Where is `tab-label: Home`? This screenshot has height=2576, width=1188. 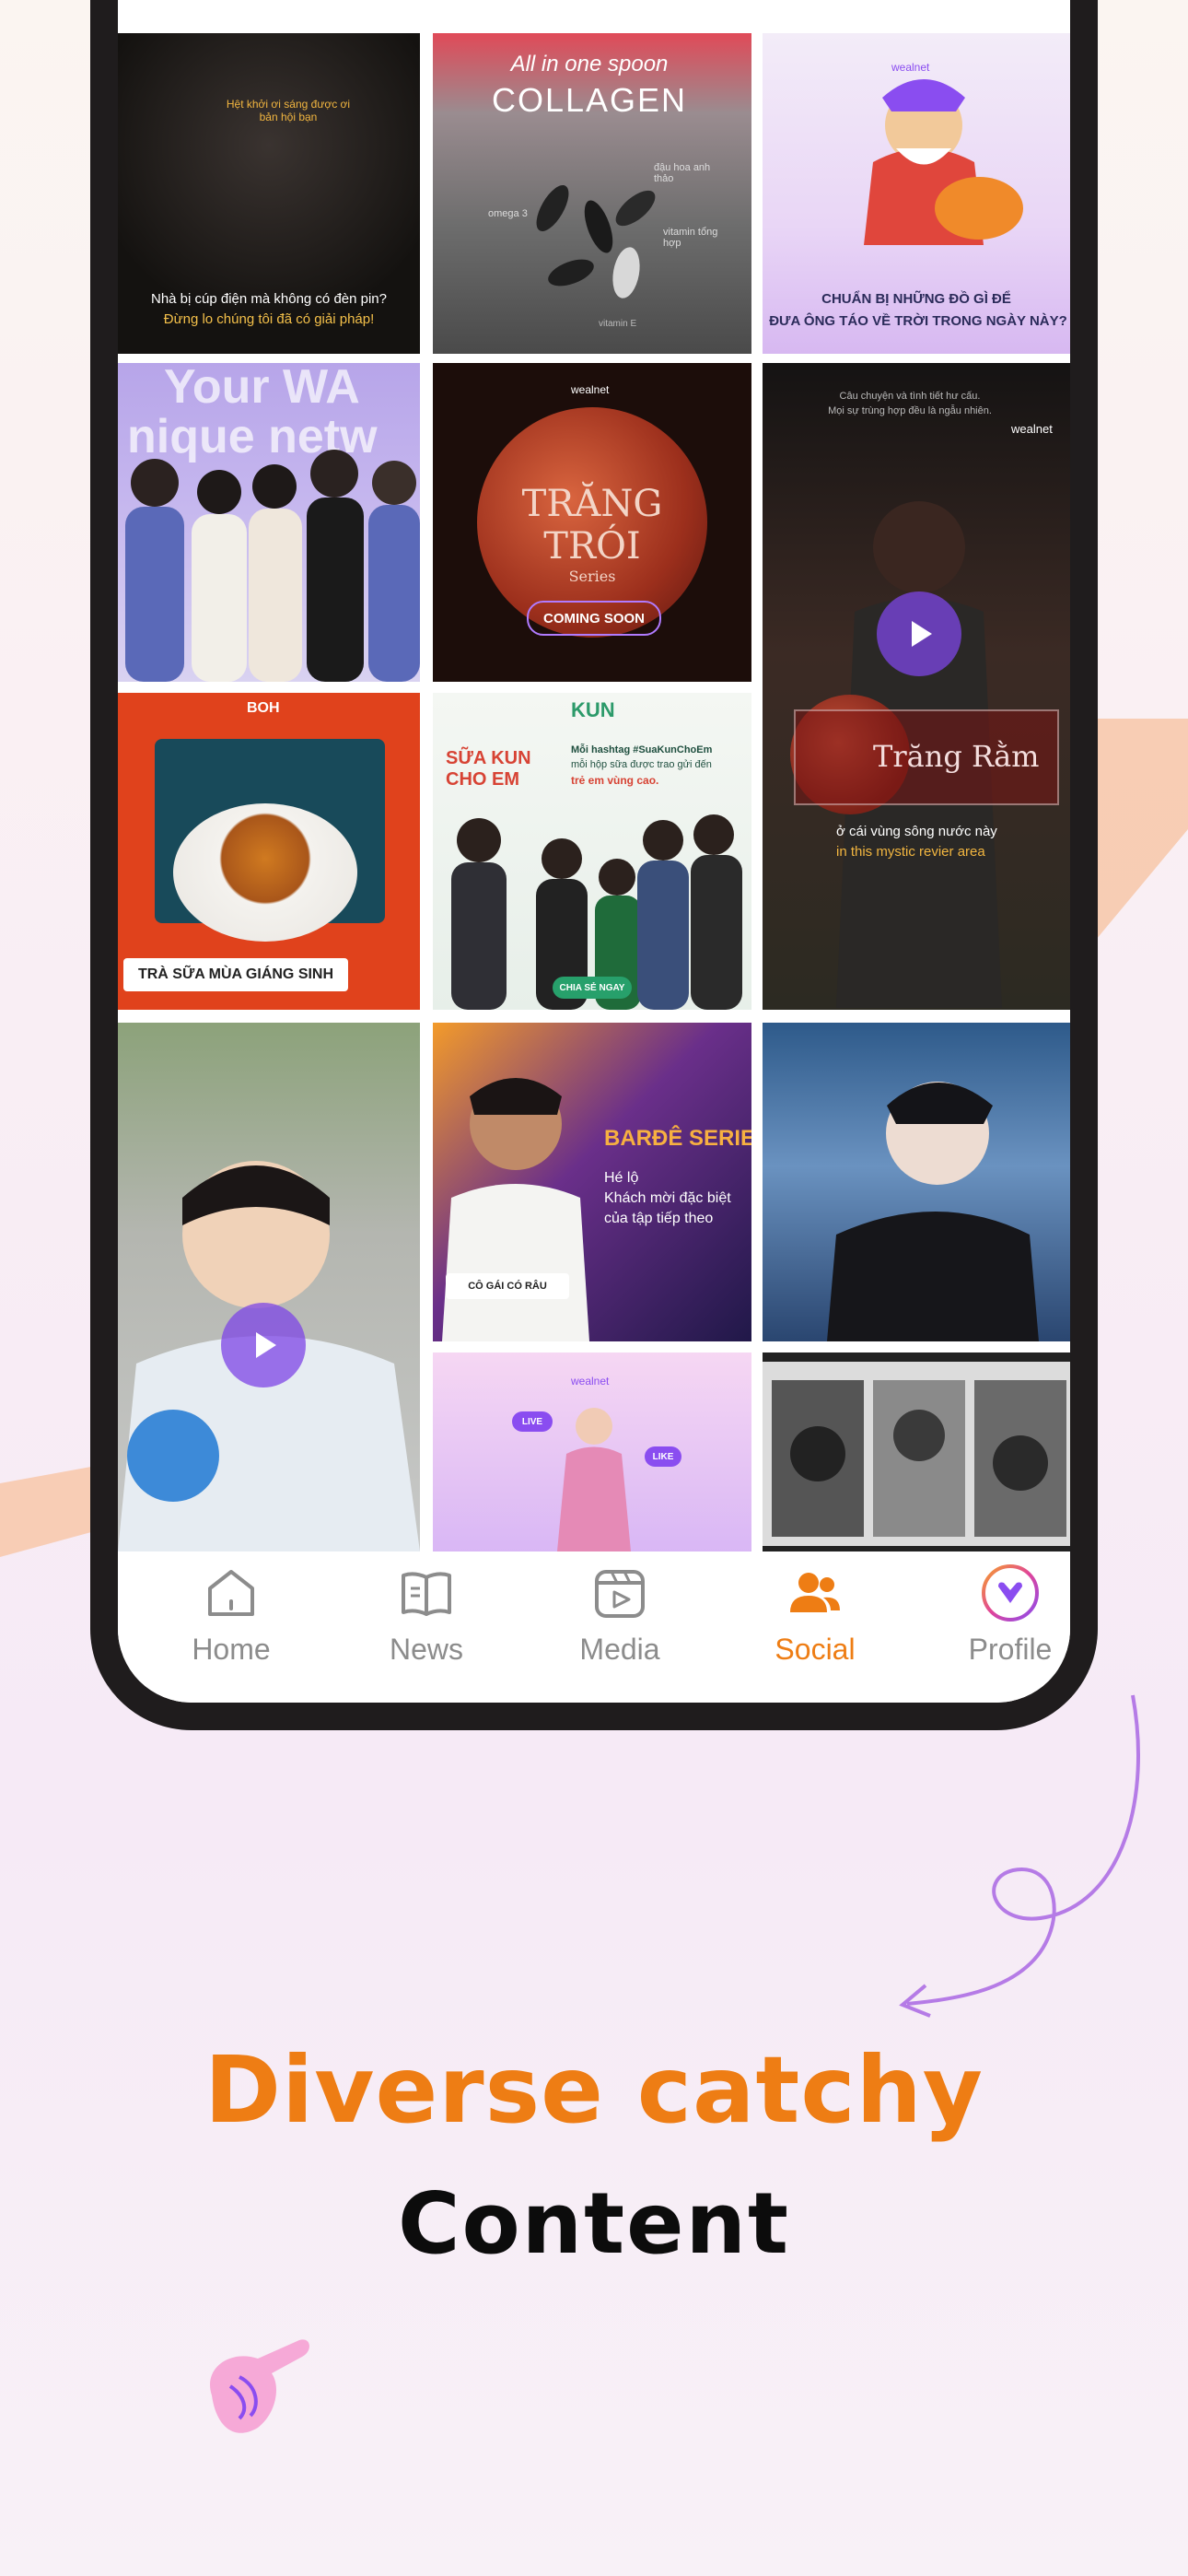 tab-label: Home is located at coordinates (231, 1649).